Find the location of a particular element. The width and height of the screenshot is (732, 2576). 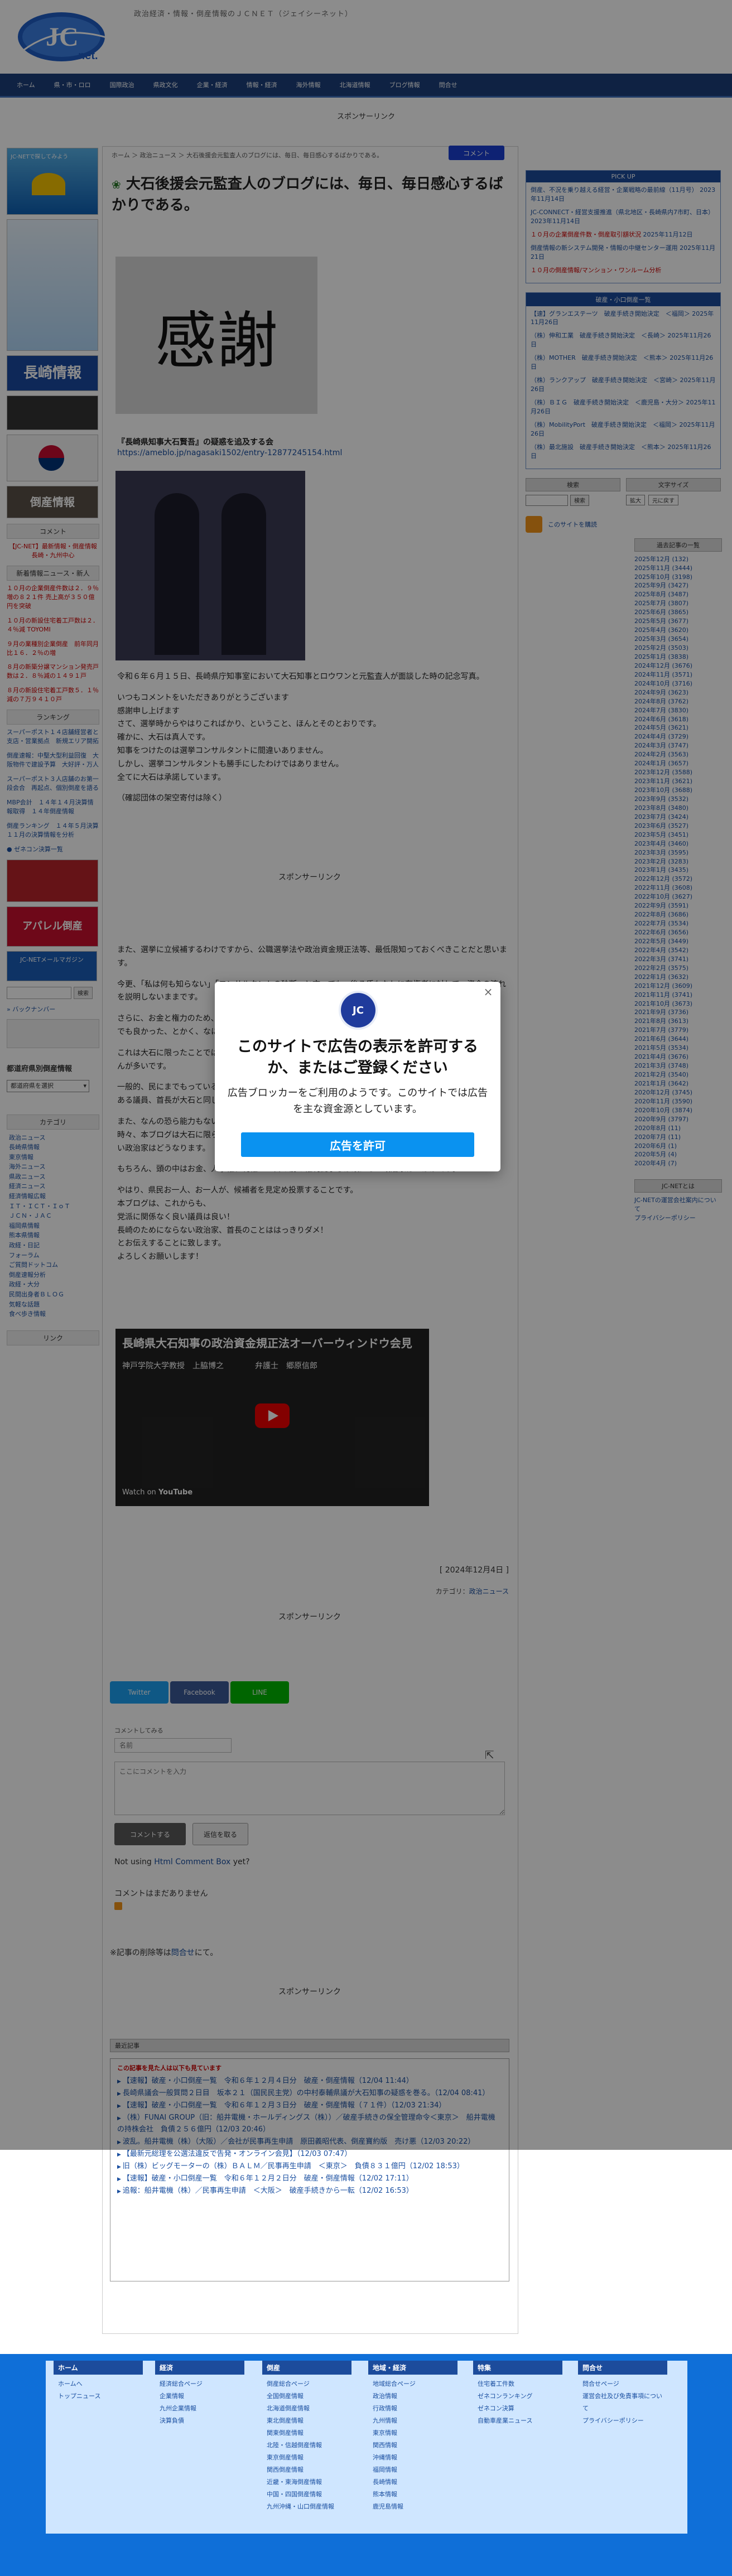

footer-link: 政治情報 is located at coordinates (416, 2396).